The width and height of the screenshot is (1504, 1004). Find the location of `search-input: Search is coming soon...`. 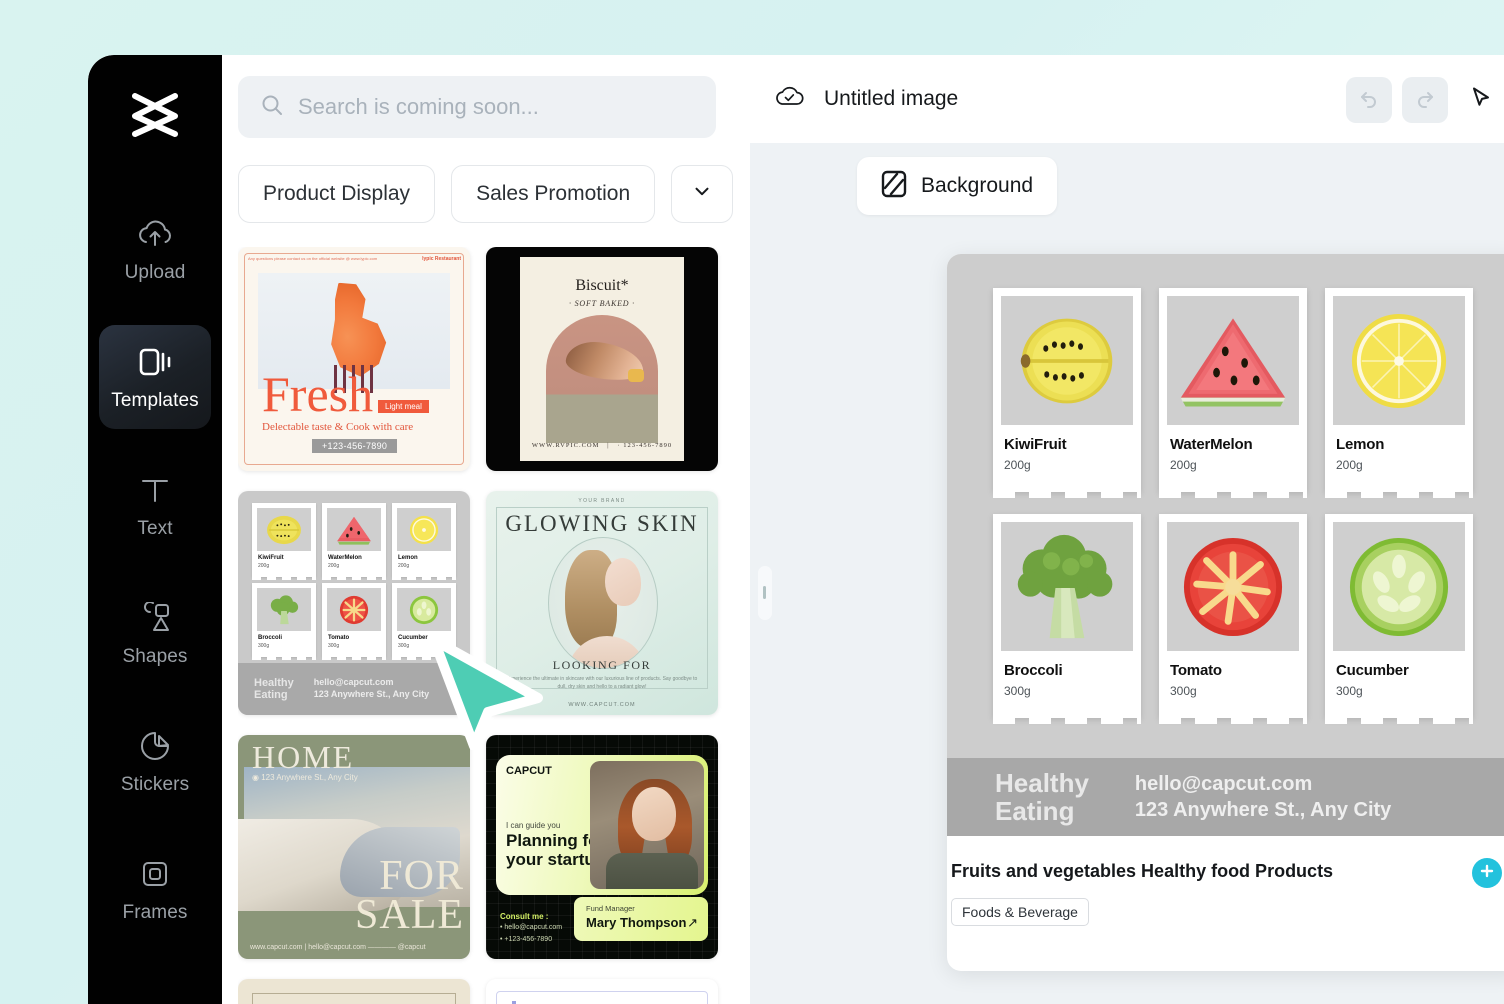

search-input: Search is coming soon... is located at coordinates (477, 107).